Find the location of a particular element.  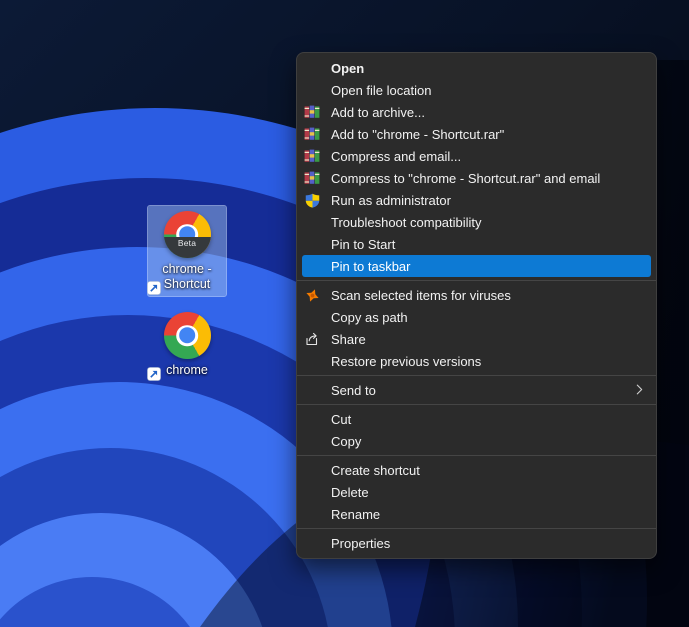

icon-label: chrome is located at coordinates (187, 370).